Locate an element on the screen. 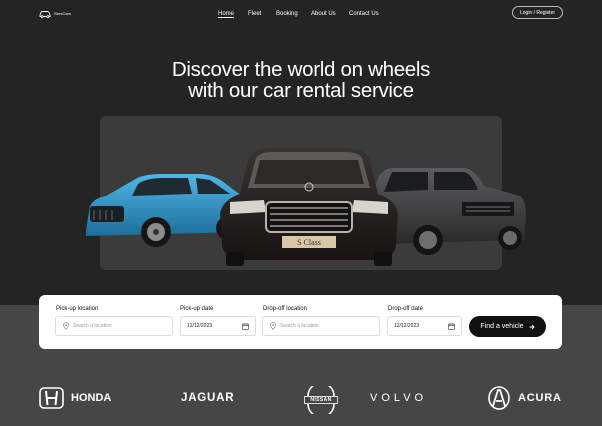 The height and width of the screenshot is (426, 602). pickup-location-label: Pick-up location is located at coordinates (77, 309).